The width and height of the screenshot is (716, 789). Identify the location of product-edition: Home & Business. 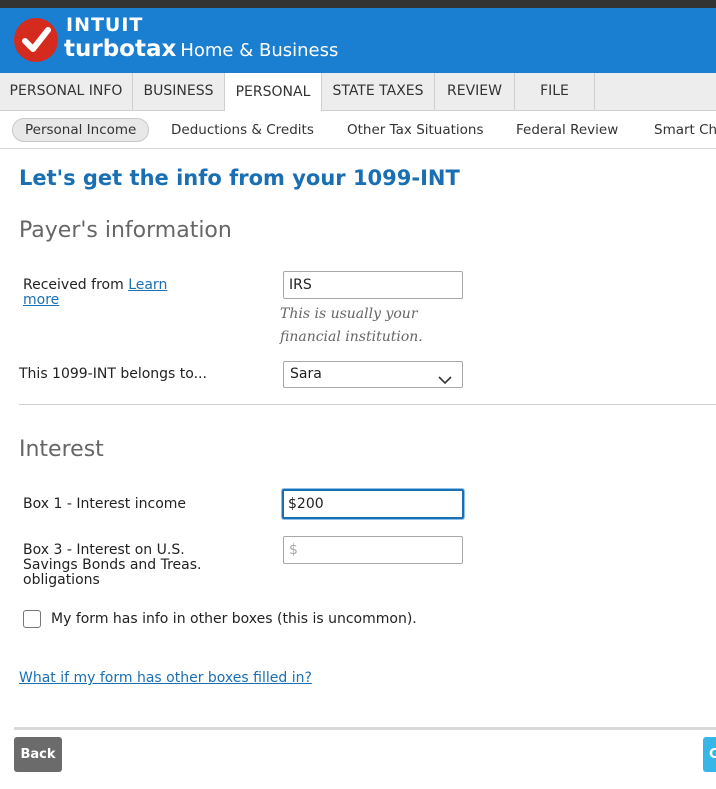
(259, 50).